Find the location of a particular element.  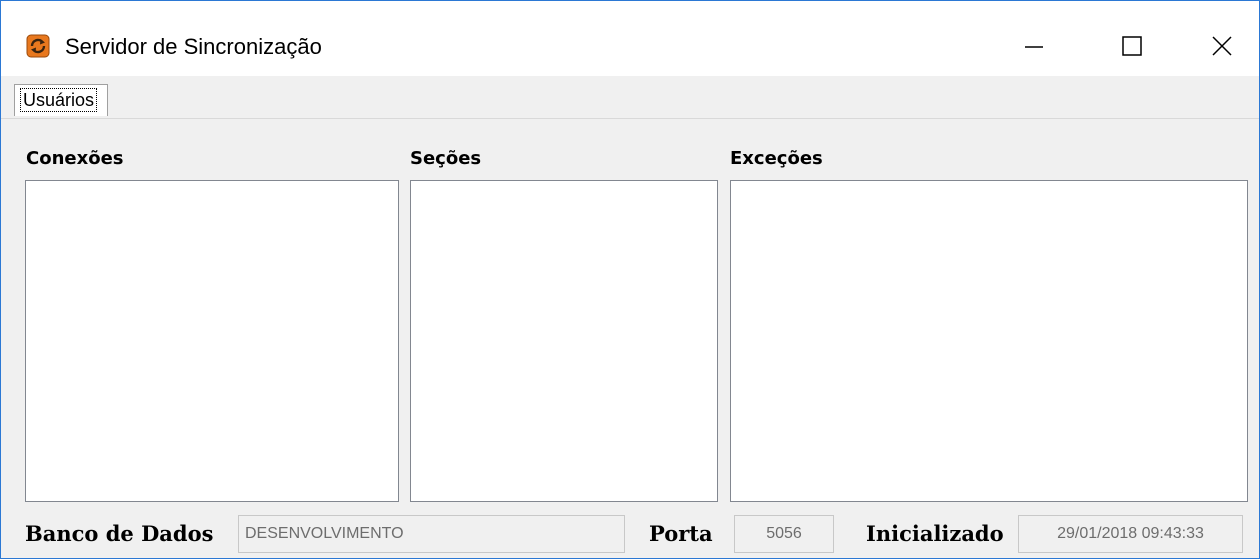

maximize-button is located at coordinates (1132, 46).